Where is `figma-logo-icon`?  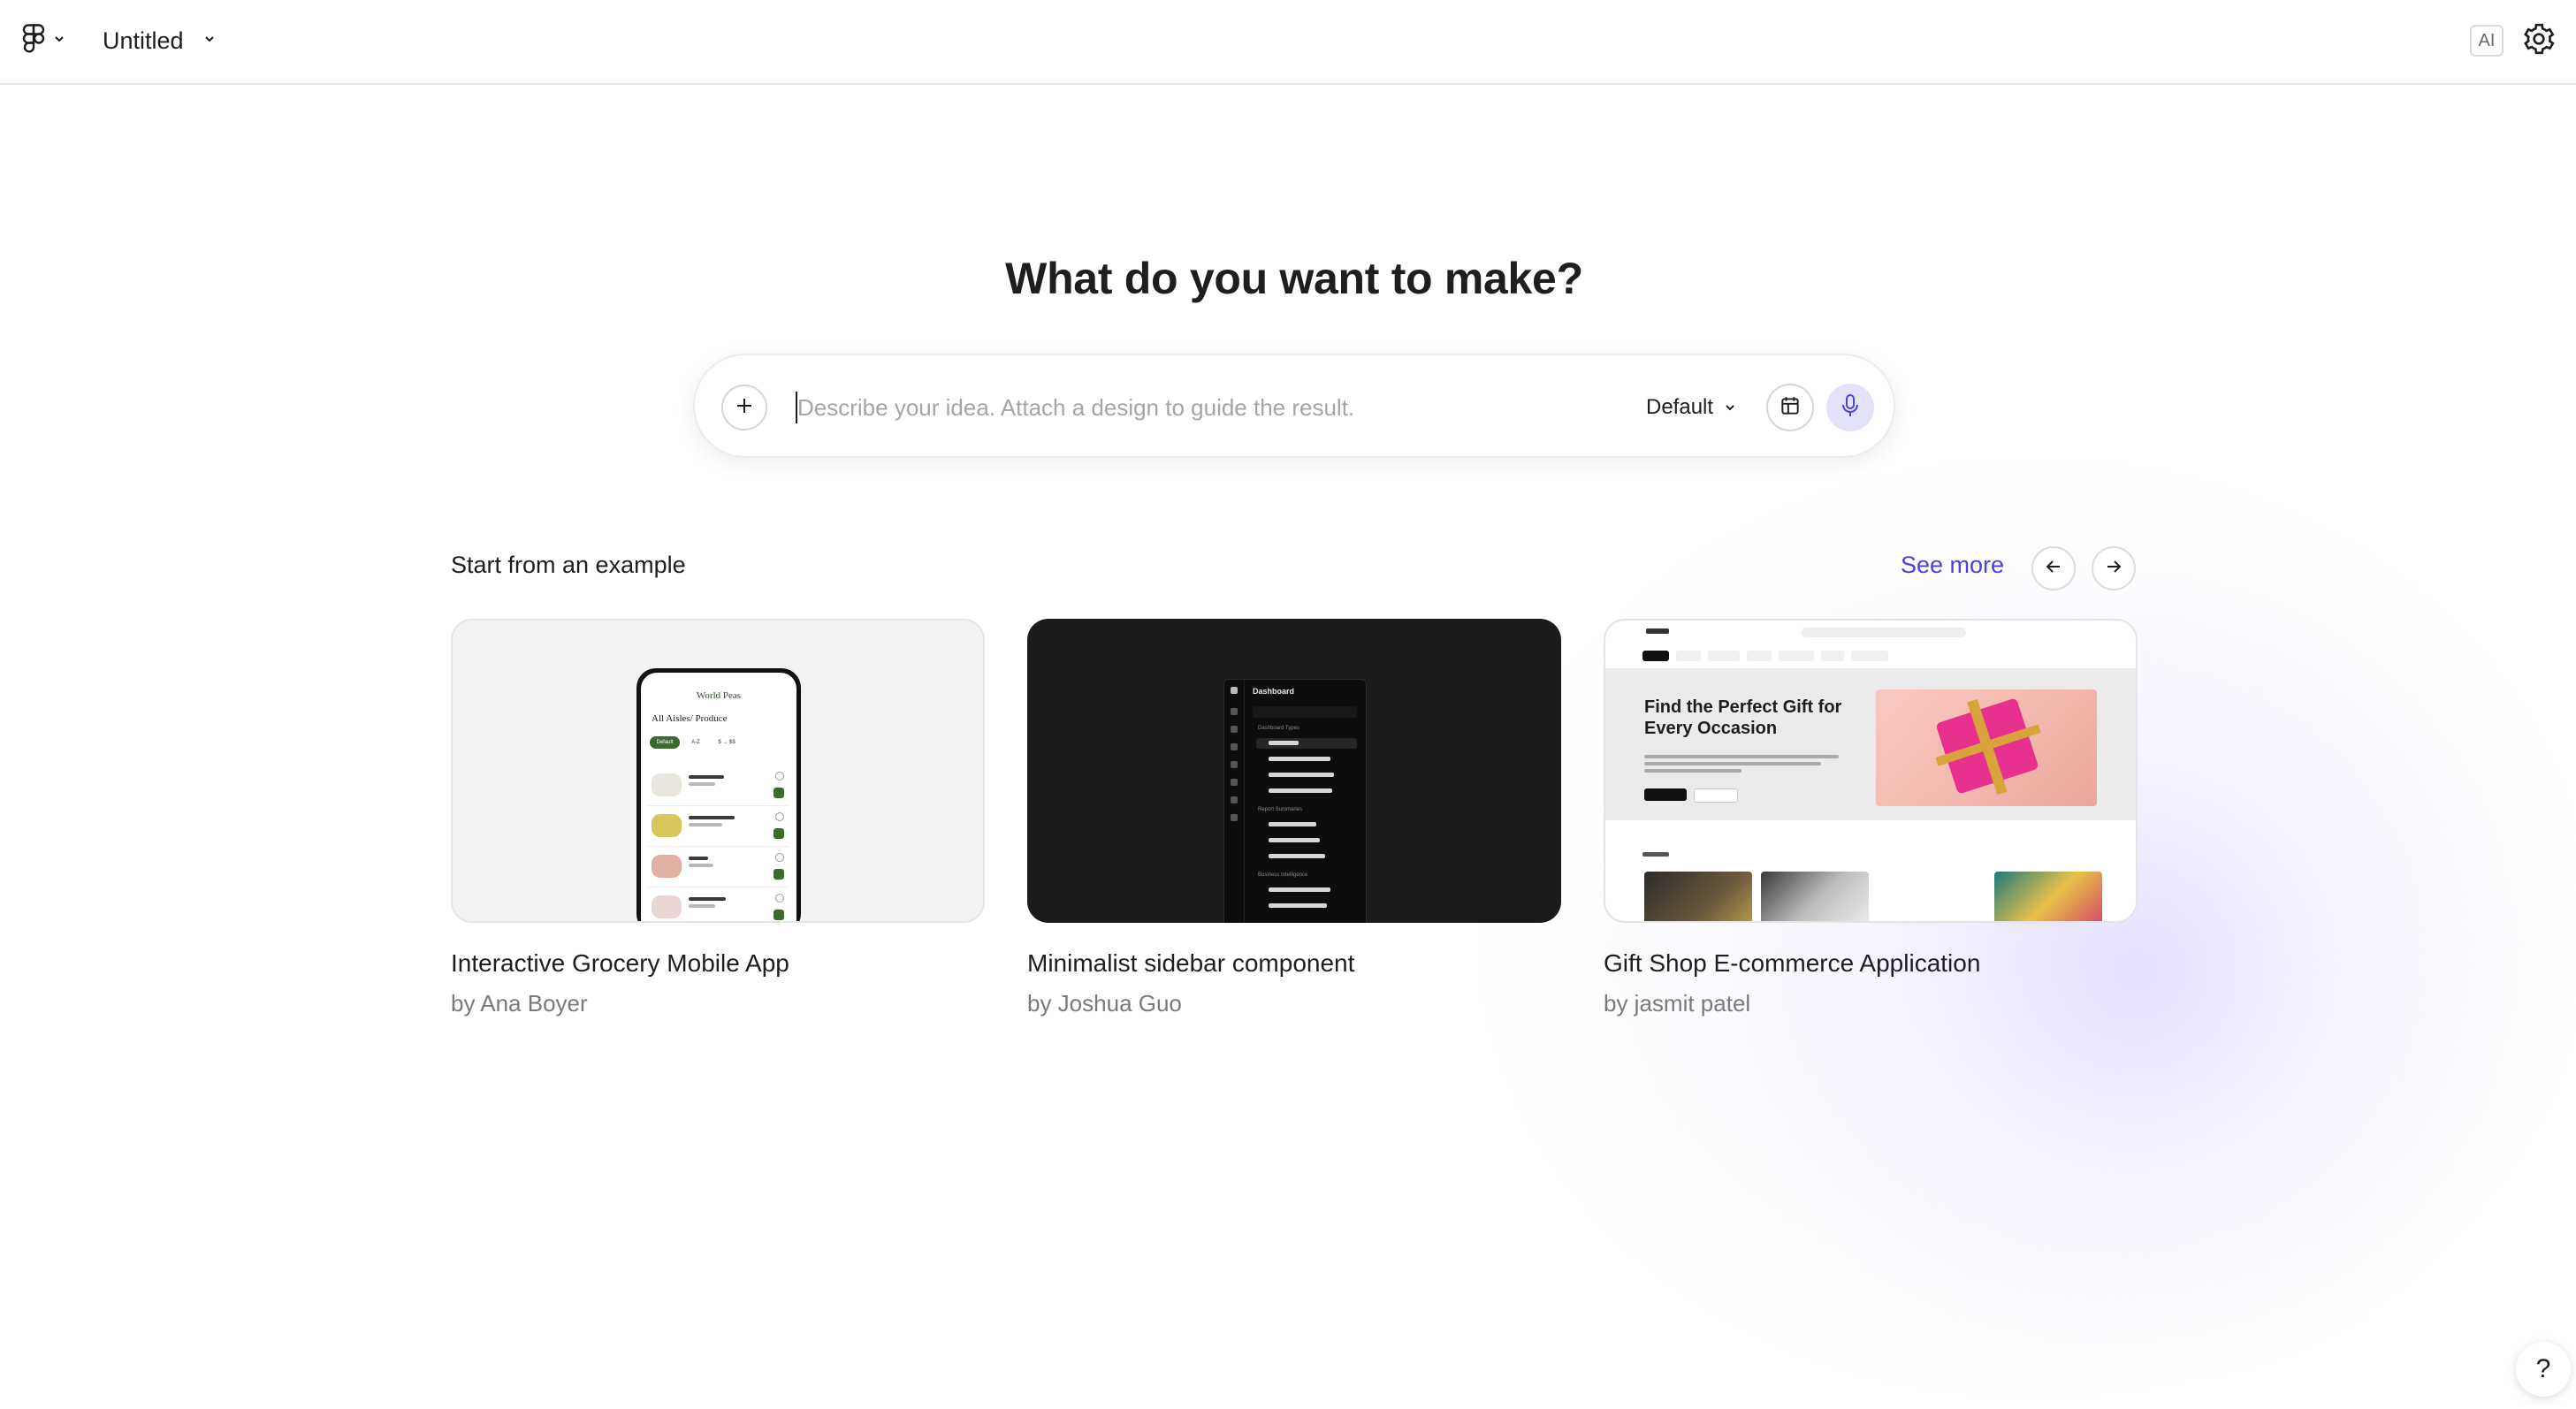 figma-logo-icon is located at coordinates (33, 40).